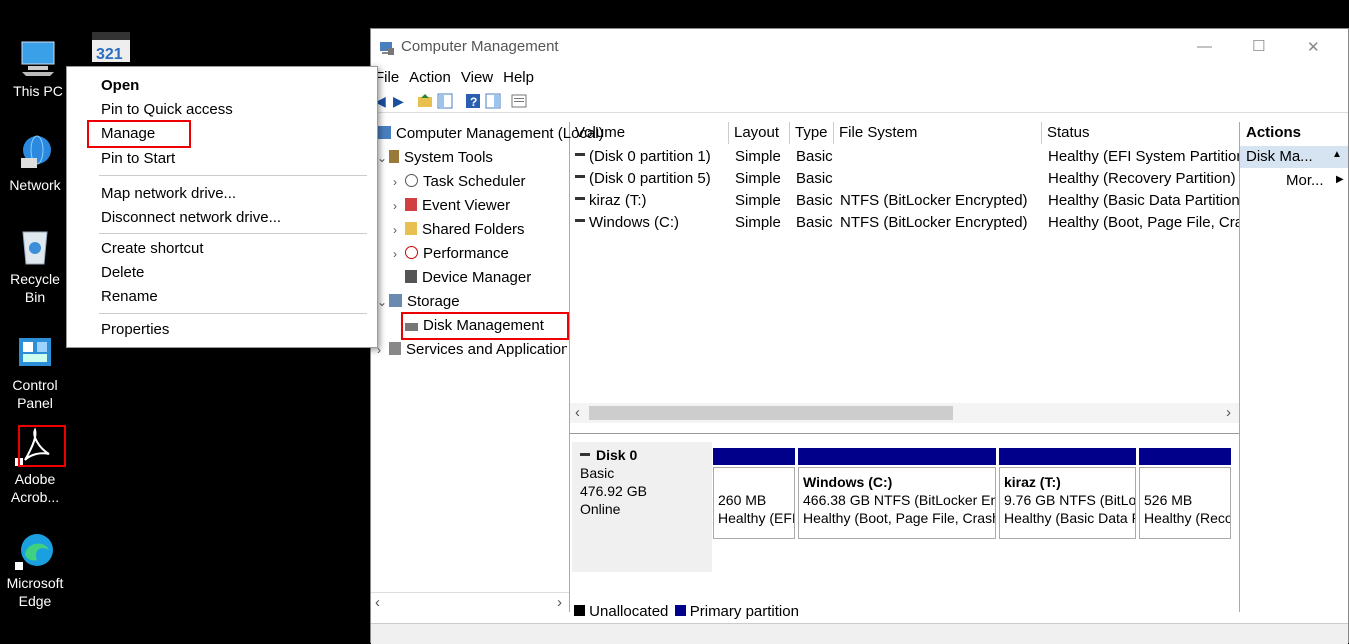 This screenshot has width=1349, height=644. I want to click on maximize-button: ☐, so click(1258, 46).